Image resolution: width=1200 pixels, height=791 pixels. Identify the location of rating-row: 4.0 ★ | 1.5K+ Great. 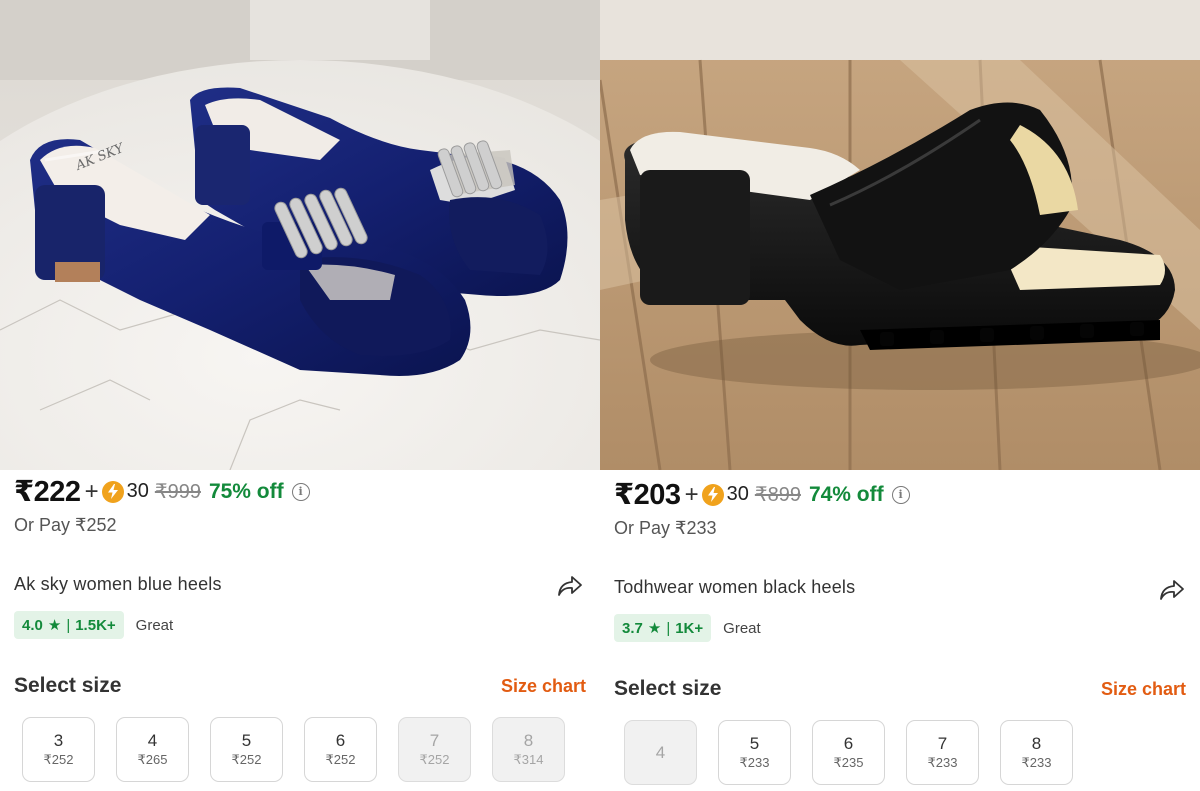
(93, 625).